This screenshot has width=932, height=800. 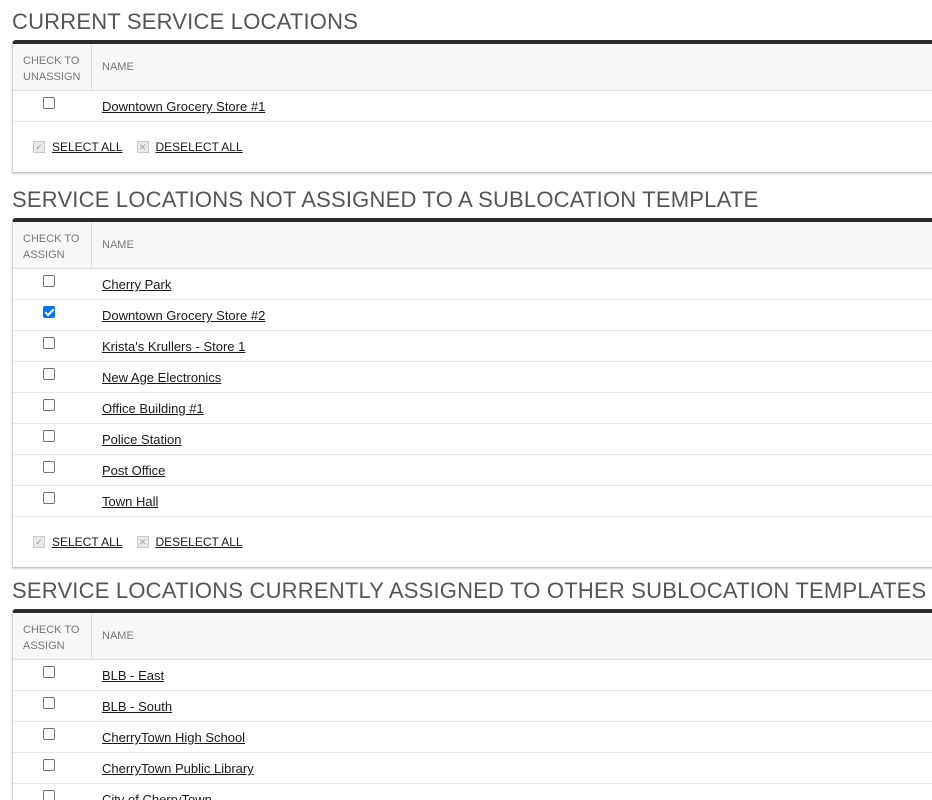 What do you see at coordinates (183, 315) in the screenshot?
I see `location-link: Downtown Grocery Store #2` at bounding box center [183, 315].